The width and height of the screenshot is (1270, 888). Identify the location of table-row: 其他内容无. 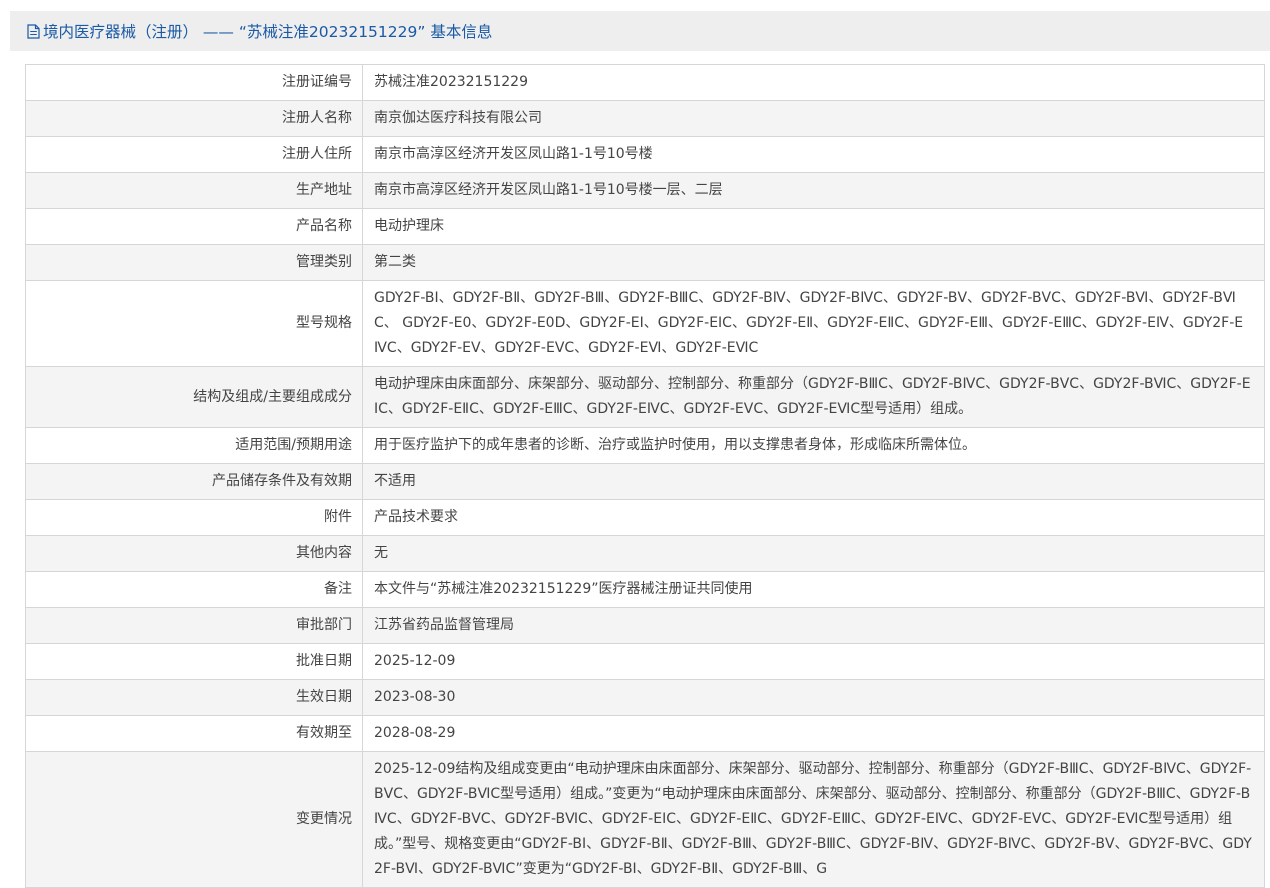
(645, 553).